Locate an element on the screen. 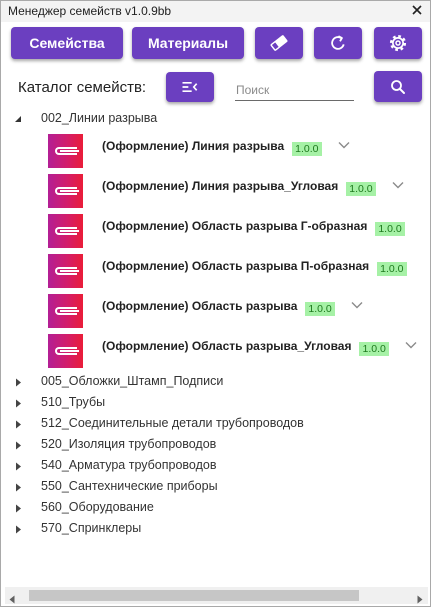 The image size is (431, 609). collapse-list-icon is located at coordinates (190, 87).